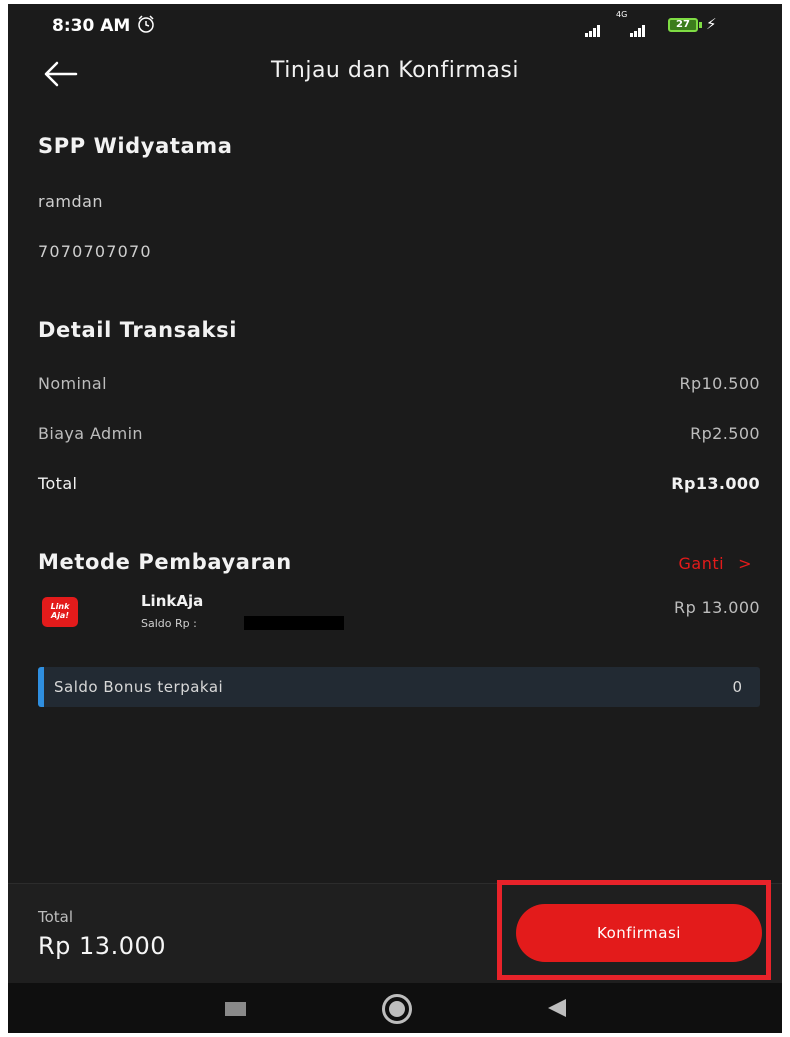  What do you see at coordinates (95, 251) in the screenshot?
I see `customer-id: 7070707070` at bounding box center [95, 251].